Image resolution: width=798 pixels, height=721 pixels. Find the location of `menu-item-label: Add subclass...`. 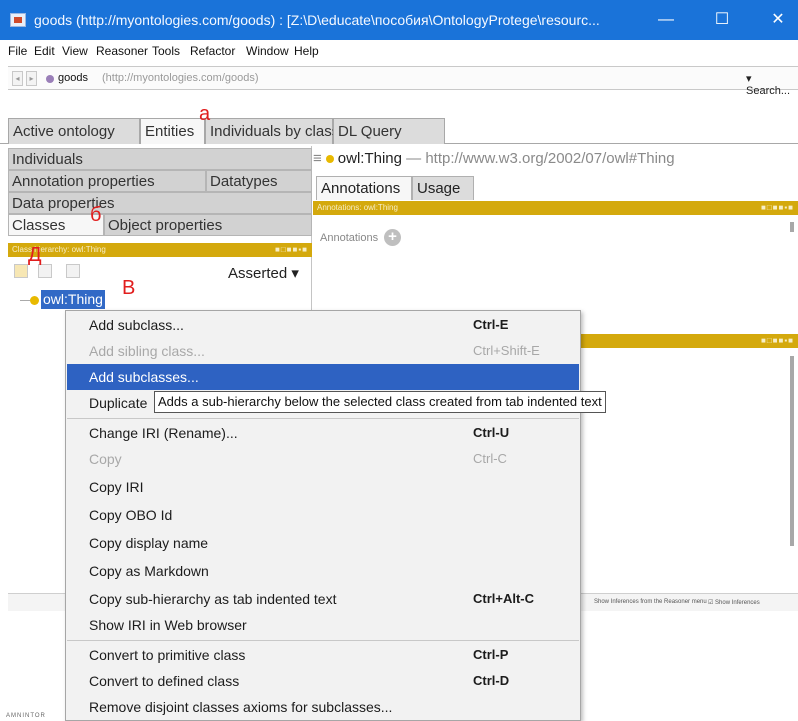

menu-item-label: Add subclass... is located at coordinates (136, 325).